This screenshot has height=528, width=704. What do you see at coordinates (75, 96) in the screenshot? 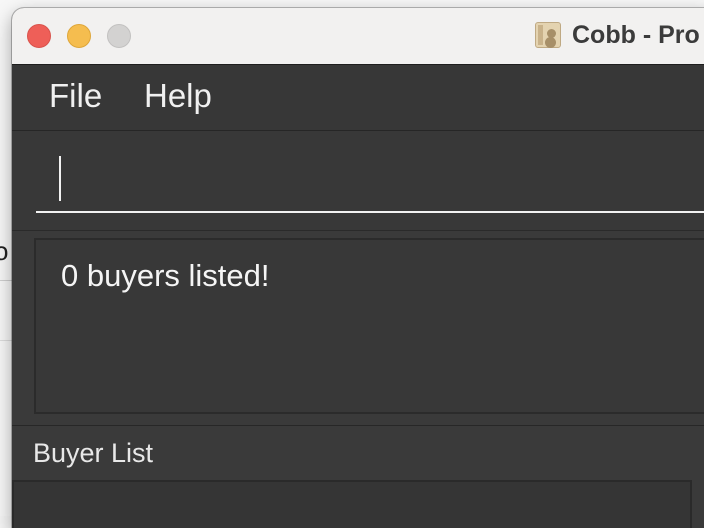
I see `menu-file: File` at bounding box center [75, 96].